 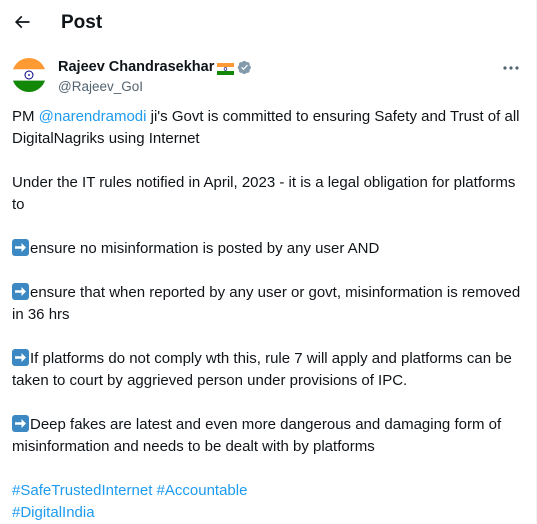 What do you see at coordinates (100, 86) in the screenshot?
I see `author-handle: @Rajeev_GoI` at bounding box center [100, 86].